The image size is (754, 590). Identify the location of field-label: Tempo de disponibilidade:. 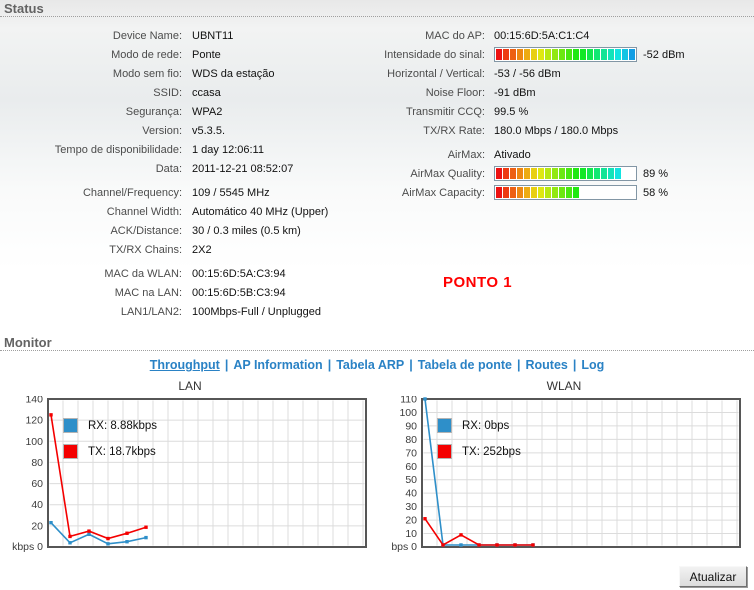
(118, 149).